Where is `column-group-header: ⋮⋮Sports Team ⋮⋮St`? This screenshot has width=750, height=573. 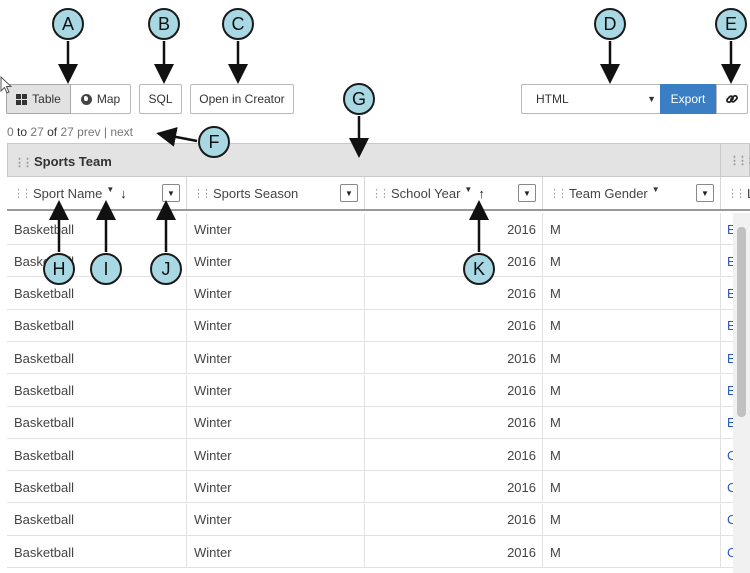
column-group-header: ⋮⋮Sports Team ⋮⋮St is located at coordinates (378, 160).